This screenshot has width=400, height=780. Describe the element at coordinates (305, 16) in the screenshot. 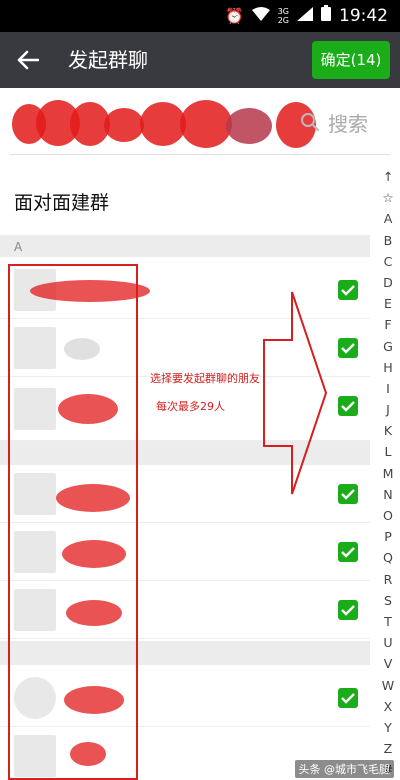

I see `signal-icon` at that location.